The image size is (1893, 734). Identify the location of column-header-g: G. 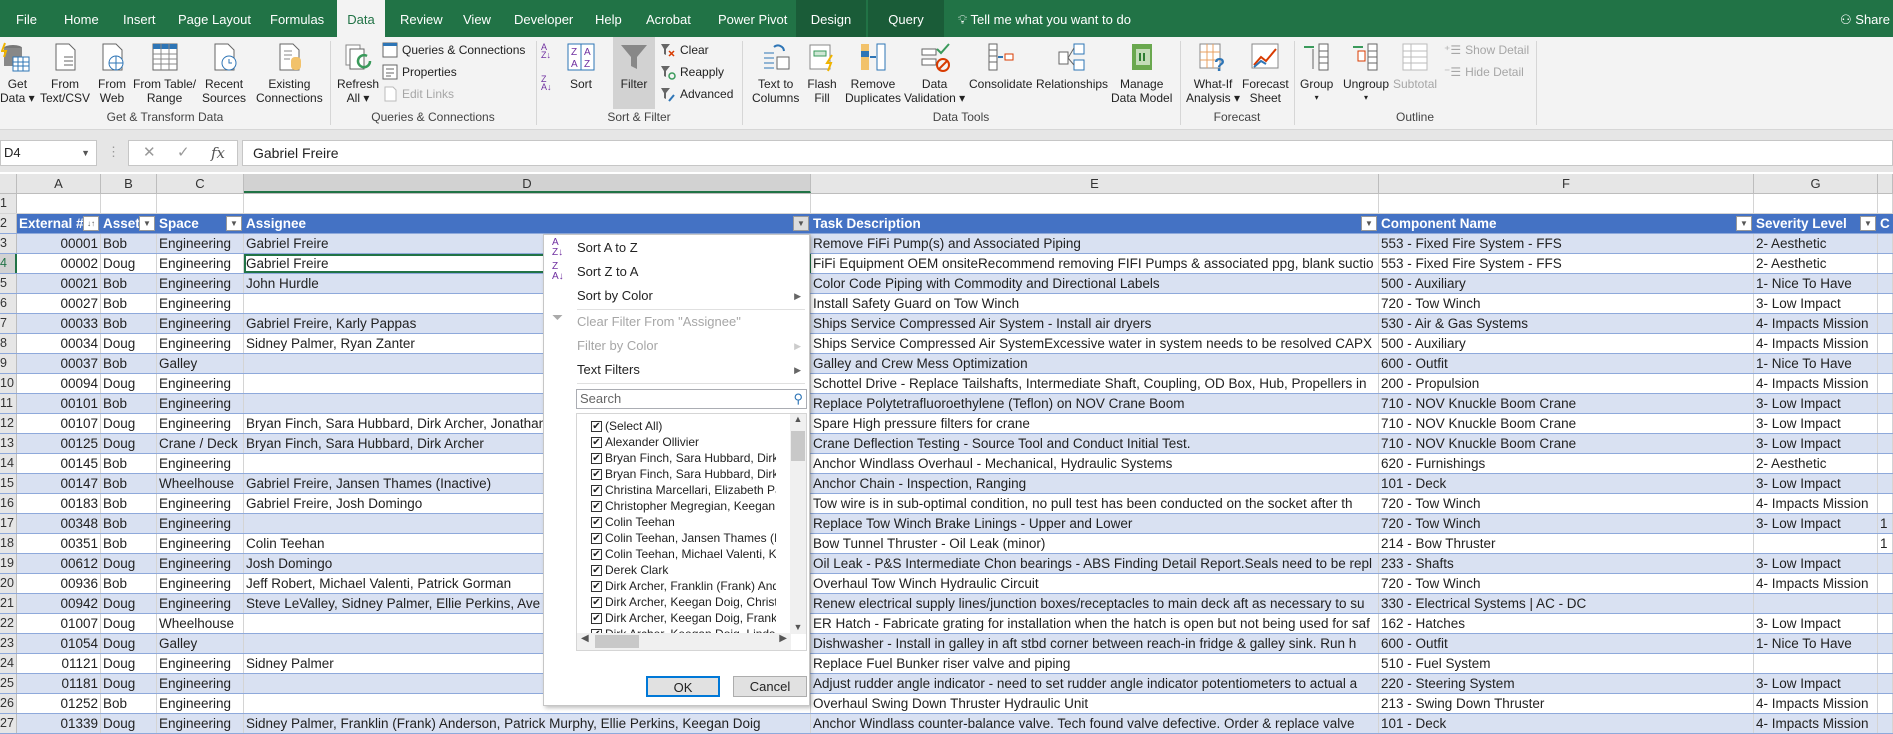
(1816, 183).